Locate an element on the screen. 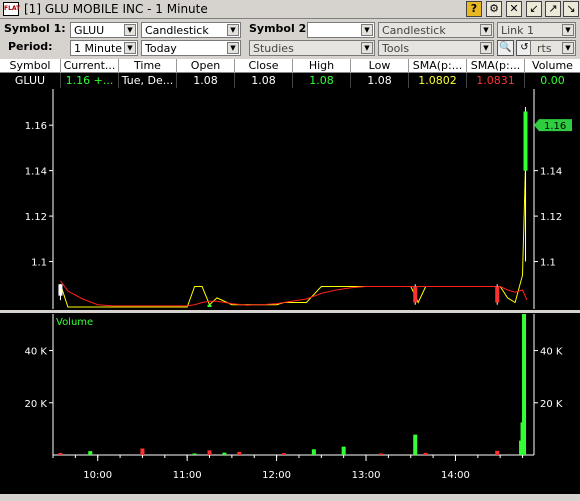 The height and width of the screenshot is (501, 580). settings-icon: ⚙ is located at coordinates (494, 9).